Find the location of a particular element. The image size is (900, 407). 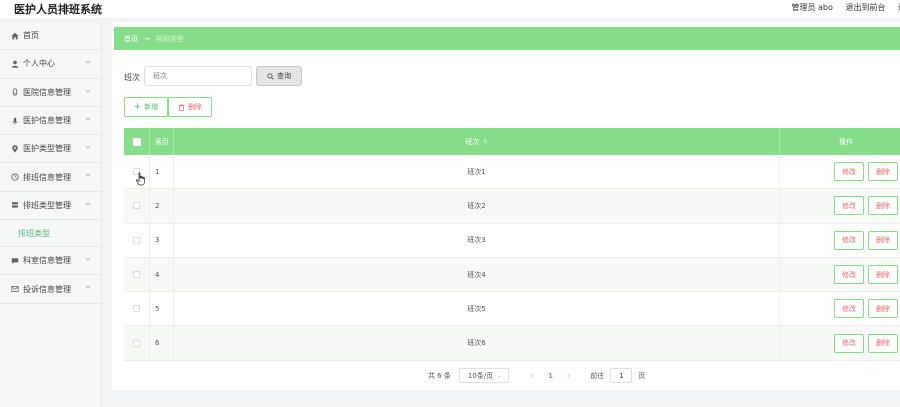

breadcrumb-current: 排班类型 is located at coordinates (169, 38).